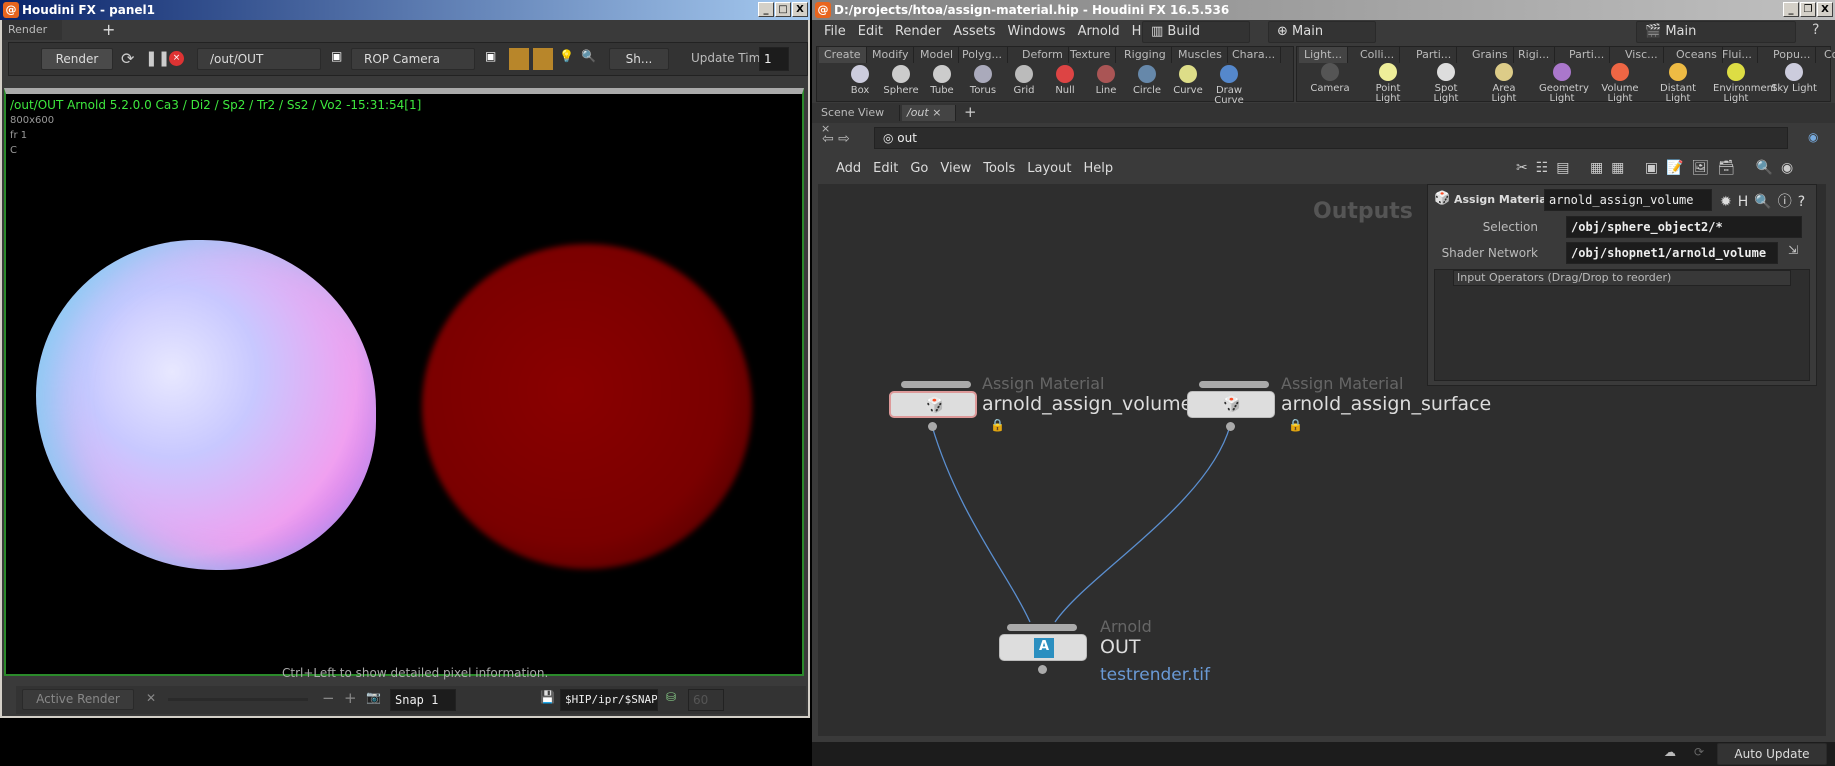 This screenshot has width=1835, height=766. Describe the element at coordinates (1106, 80) in the screenshot. I see `shelf-tool: Line` at that location.